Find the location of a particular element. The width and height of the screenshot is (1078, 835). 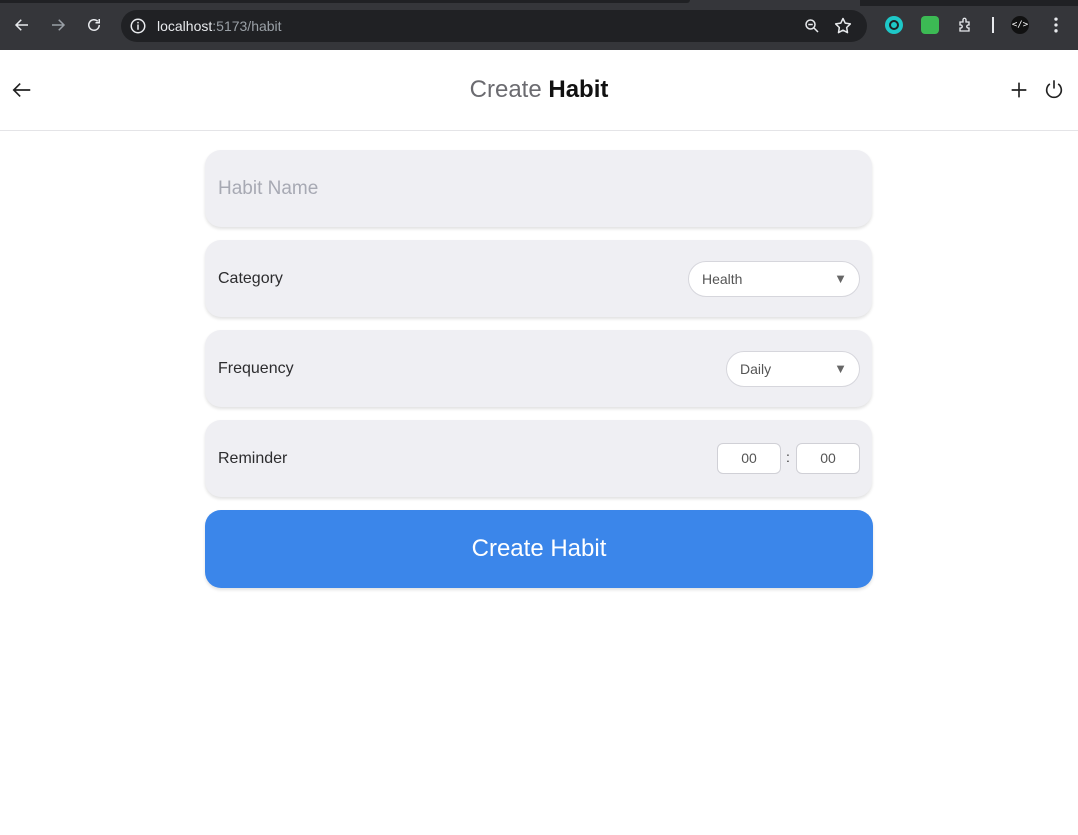

browser-back-icon is located at coordinates (22, 25).